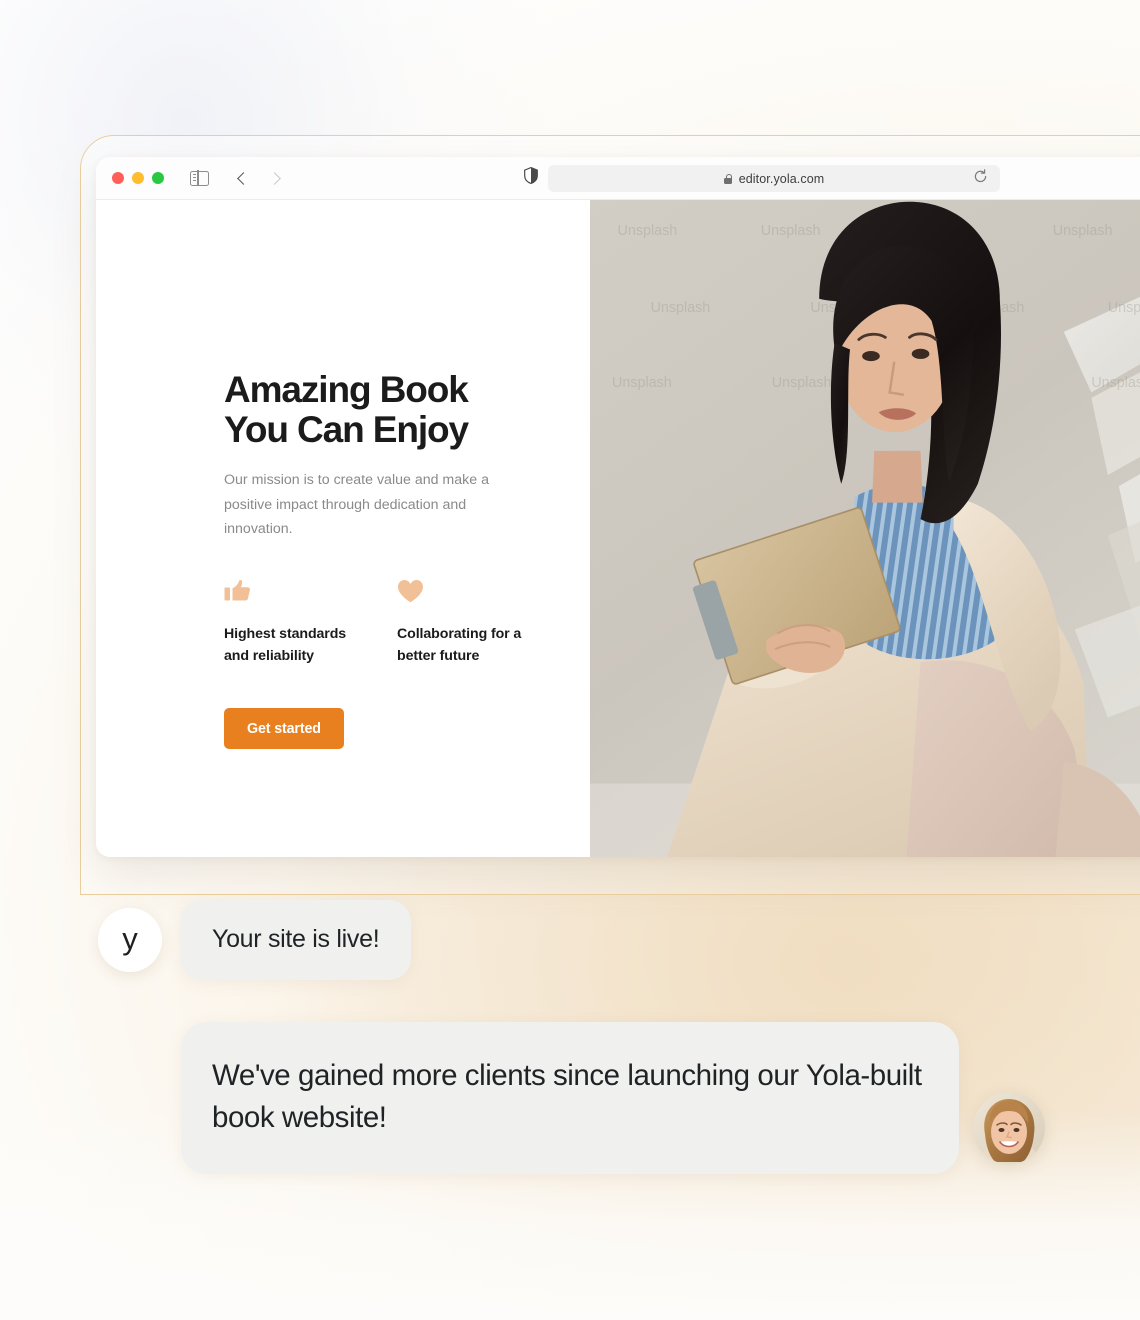 The width and height of the screenshot is (1140, 1320). What do you see at coordinates (727, 178) in the screenshot?
I see `lock-icon` at bounding box center [727, 178].